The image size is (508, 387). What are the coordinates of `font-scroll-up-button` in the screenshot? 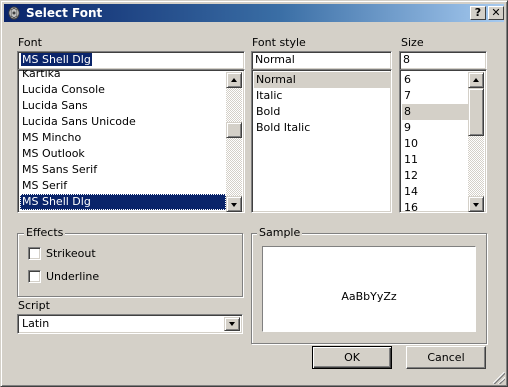 It's located at (234, 80).